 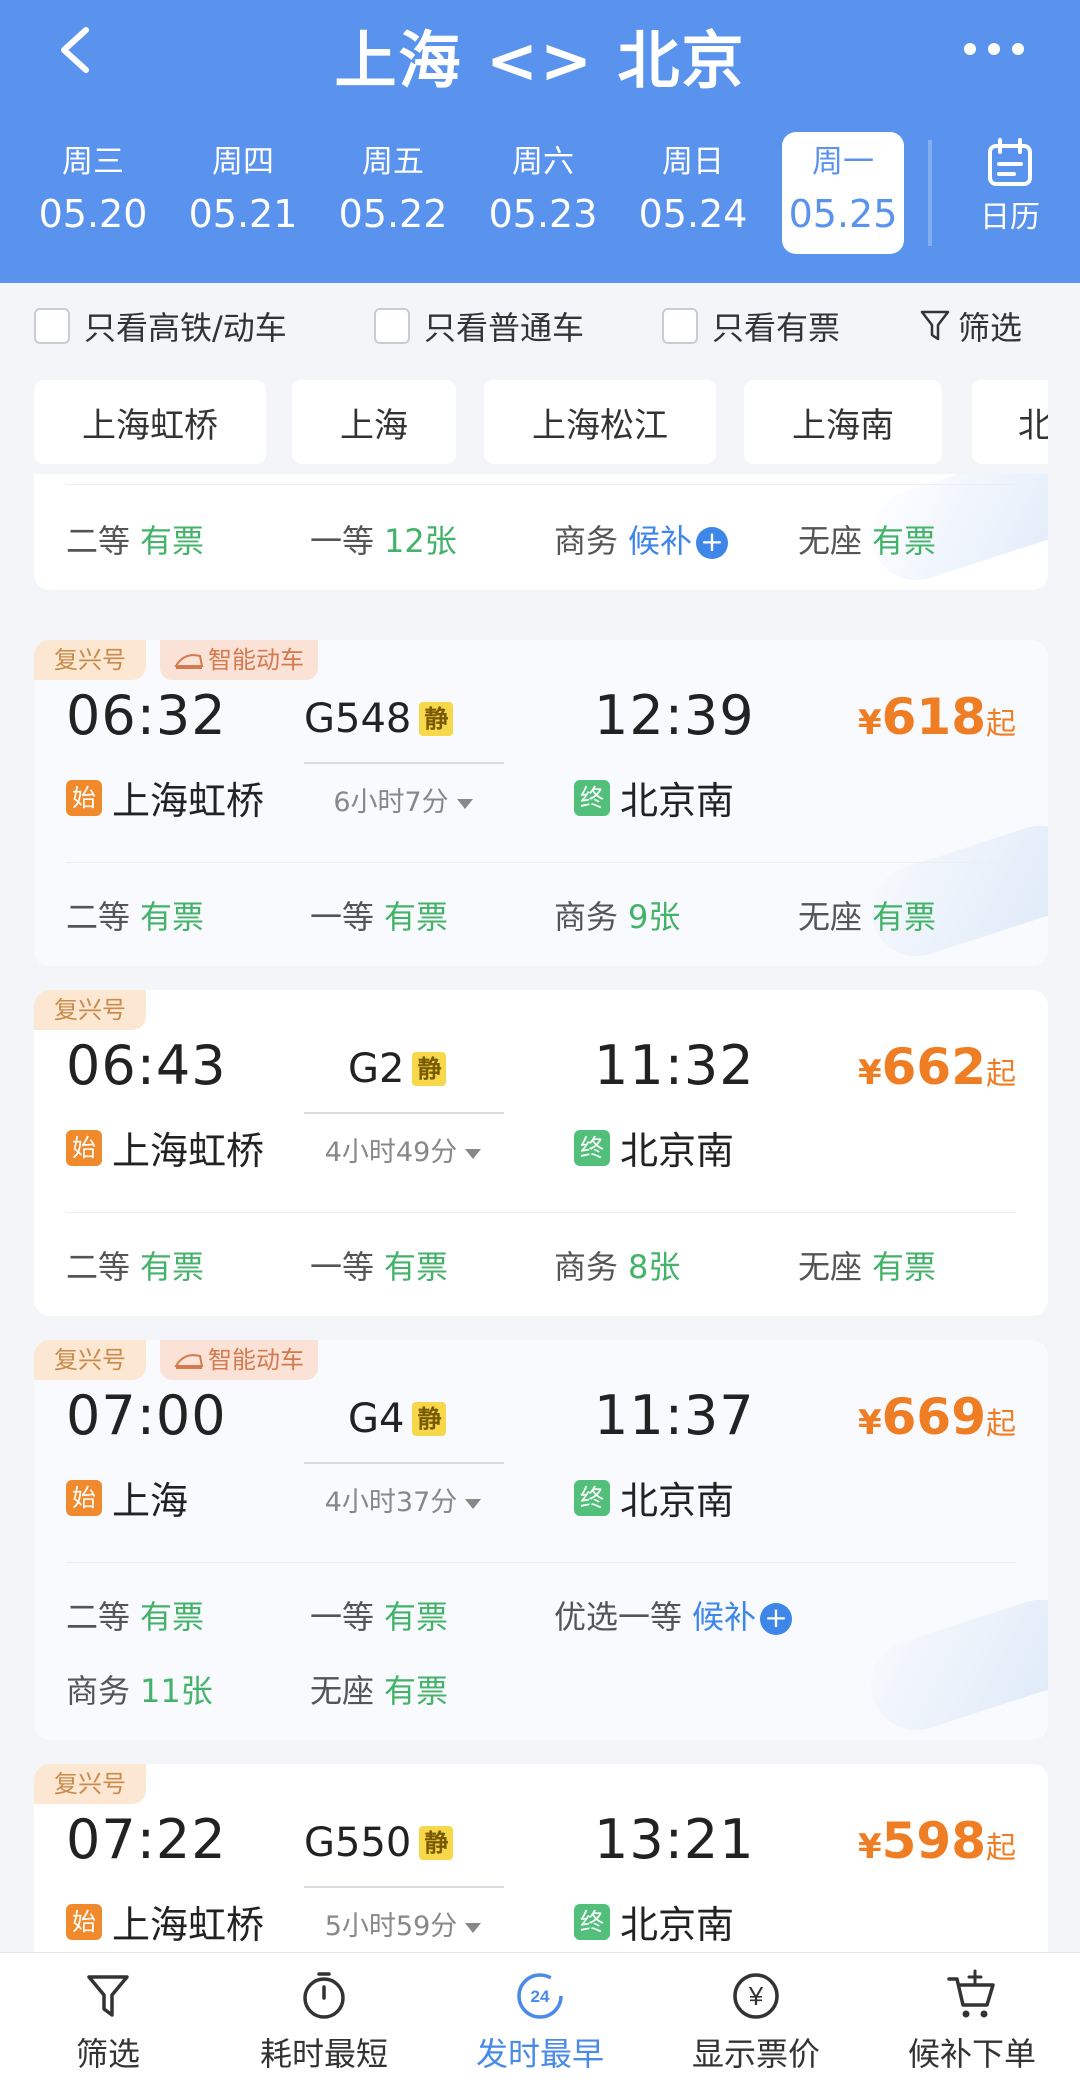 I want to click on price: ¥669起, so click(x=936, y=1417).